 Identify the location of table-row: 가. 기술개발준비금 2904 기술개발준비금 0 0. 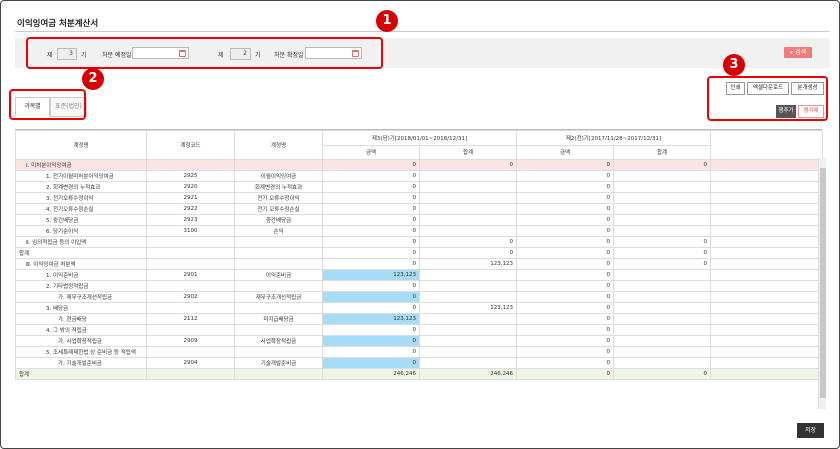
(419, 363).